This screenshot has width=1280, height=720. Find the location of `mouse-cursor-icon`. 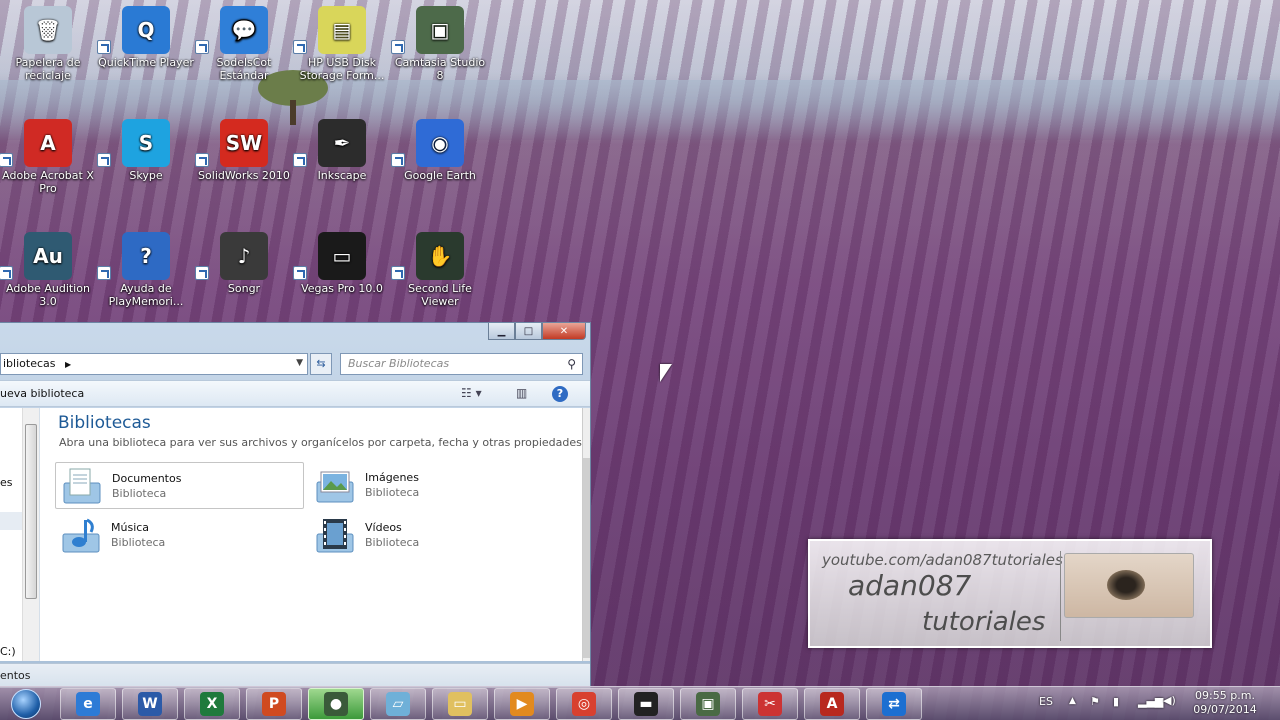

mouse-cursor-icon is located at coordinates (666, 373).